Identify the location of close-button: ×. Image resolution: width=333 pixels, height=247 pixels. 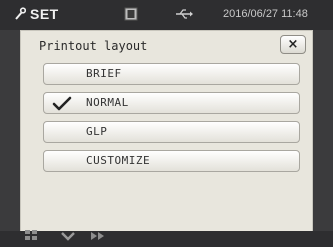
(293, 44).